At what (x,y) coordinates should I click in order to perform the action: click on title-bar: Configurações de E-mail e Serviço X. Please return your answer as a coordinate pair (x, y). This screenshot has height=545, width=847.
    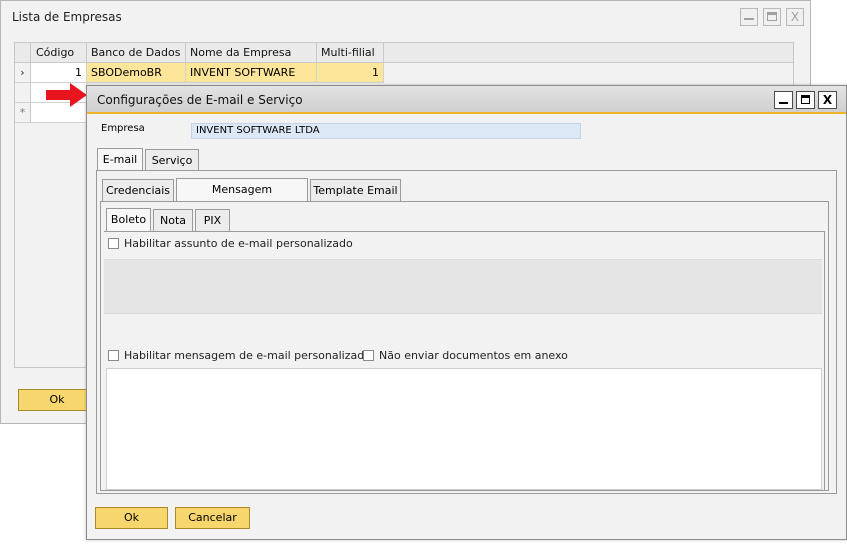
    Looking at the image, I should click on (466, 100).